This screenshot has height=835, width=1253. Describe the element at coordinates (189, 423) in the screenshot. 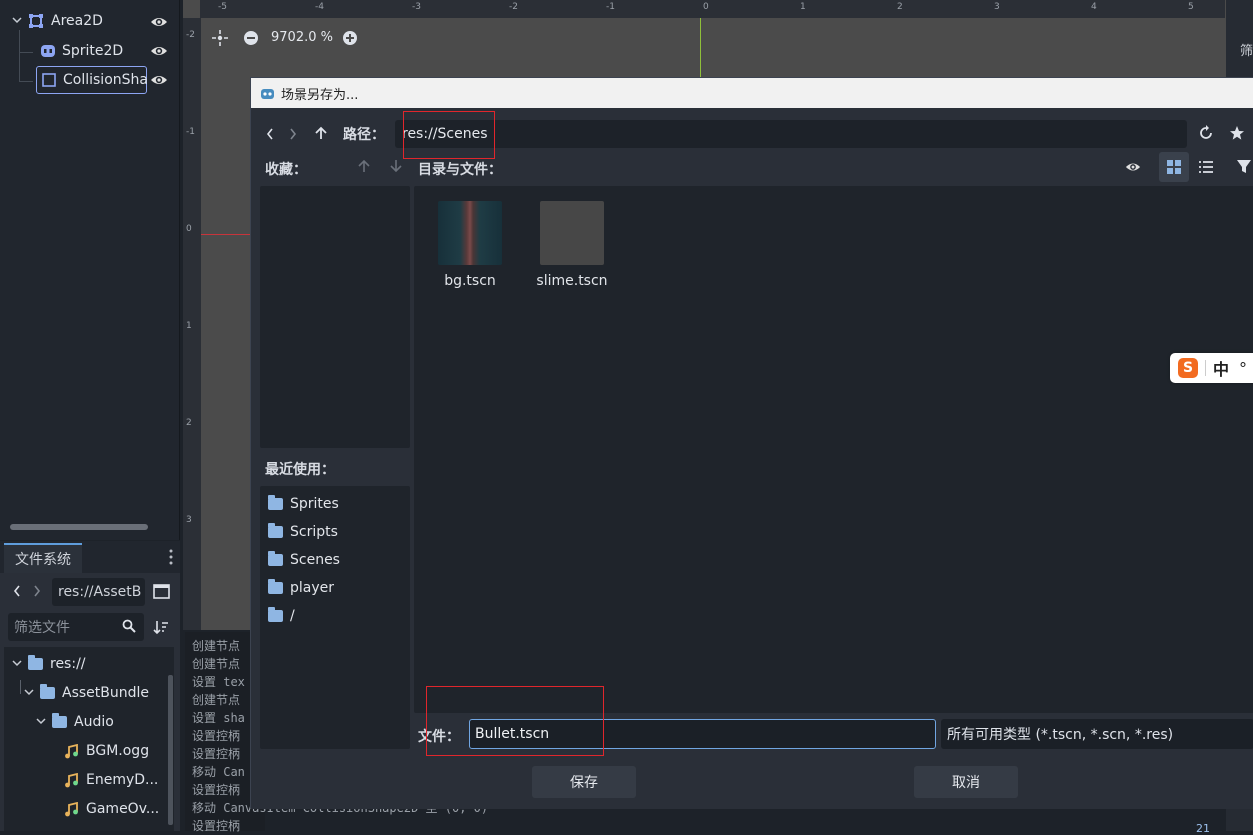

I see `ruler-tick: 2` at that location.